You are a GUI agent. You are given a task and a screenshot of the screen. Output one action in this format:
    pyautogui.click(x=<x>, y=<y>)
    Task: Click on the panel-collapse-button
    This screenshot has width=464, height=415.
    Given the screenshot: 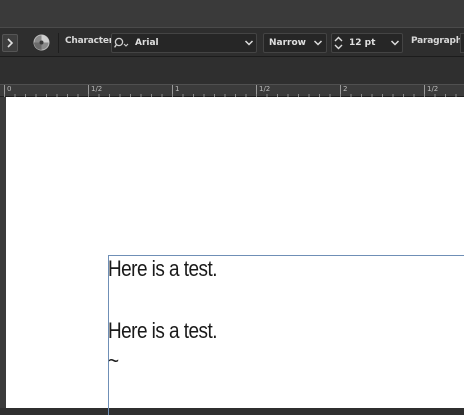 What is the action you would take?
    pyautogui.click(x=10, y=43)
    